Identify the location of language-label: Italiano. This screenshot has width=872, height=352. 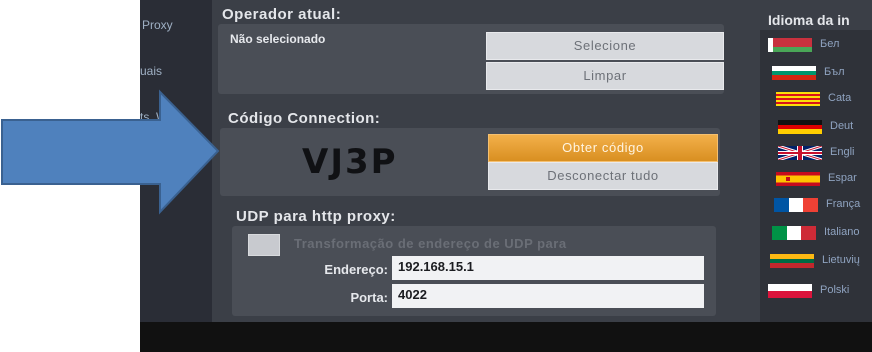
(842, 232).